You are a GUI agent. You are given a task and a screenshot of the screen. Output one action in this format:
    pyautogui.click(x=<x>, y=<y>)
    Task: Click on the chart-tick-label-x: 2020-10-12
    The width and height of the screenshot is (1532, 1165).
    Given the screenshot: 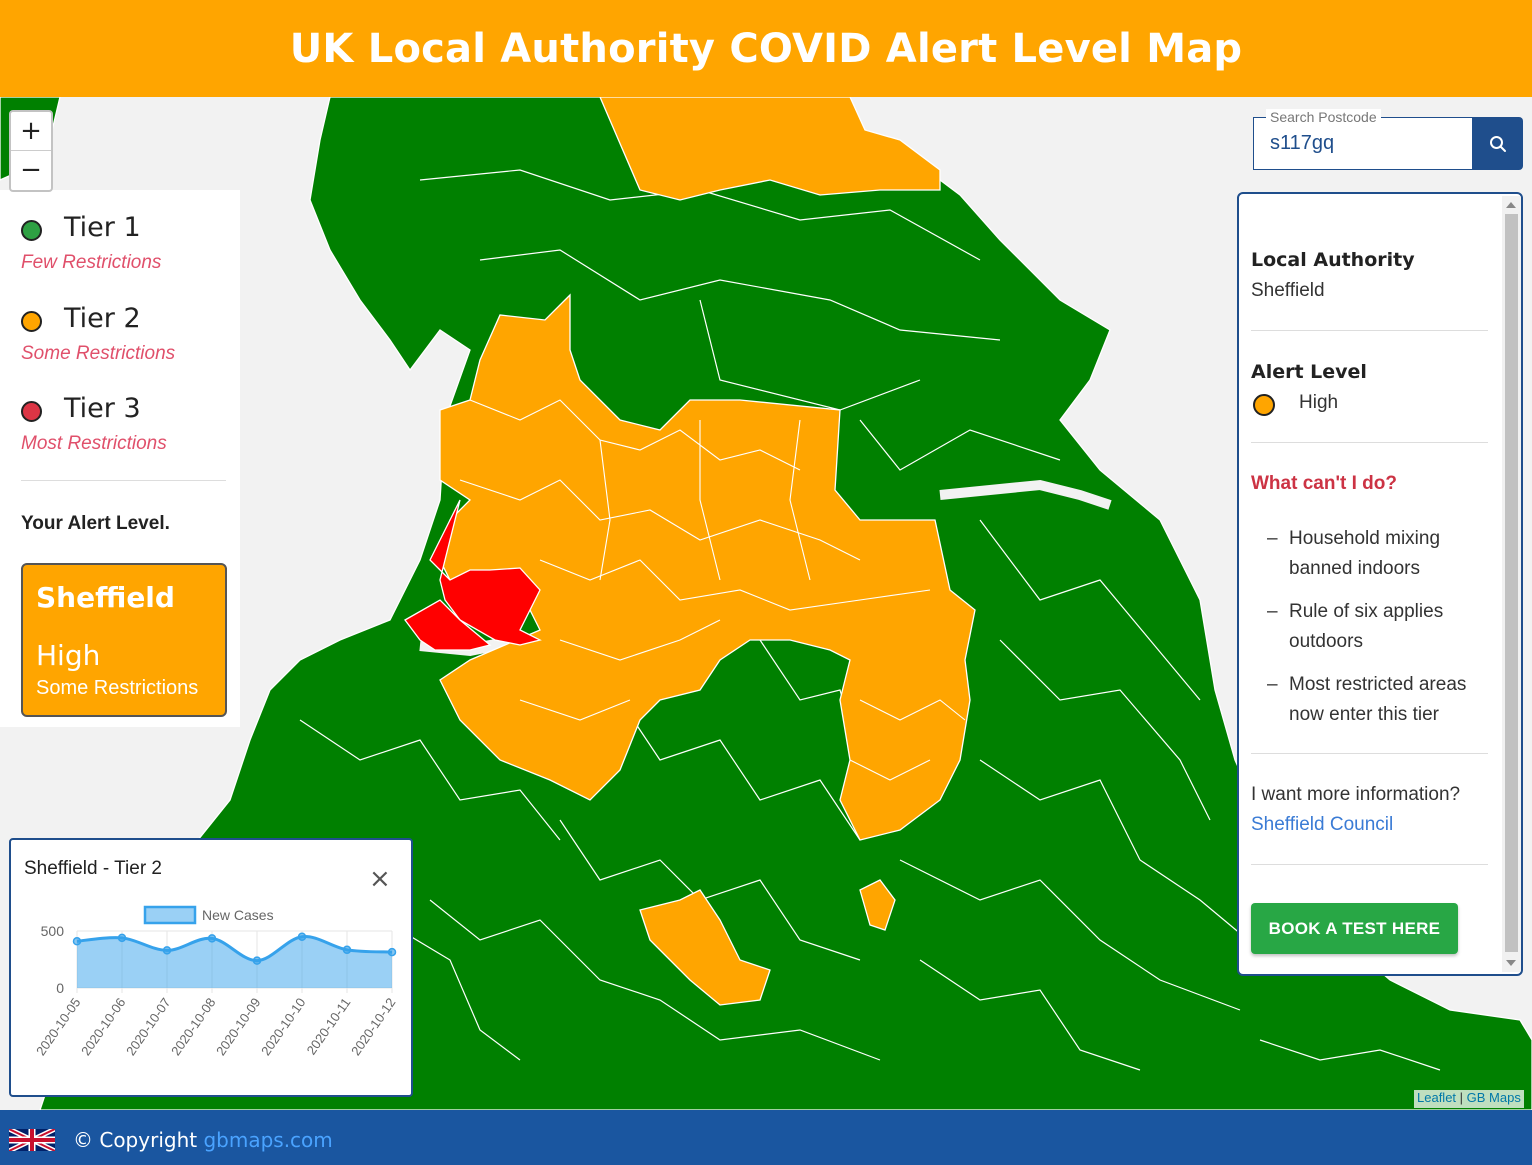 What is the action you would take?
    pyautogui.click(x=373, y=1026)
    